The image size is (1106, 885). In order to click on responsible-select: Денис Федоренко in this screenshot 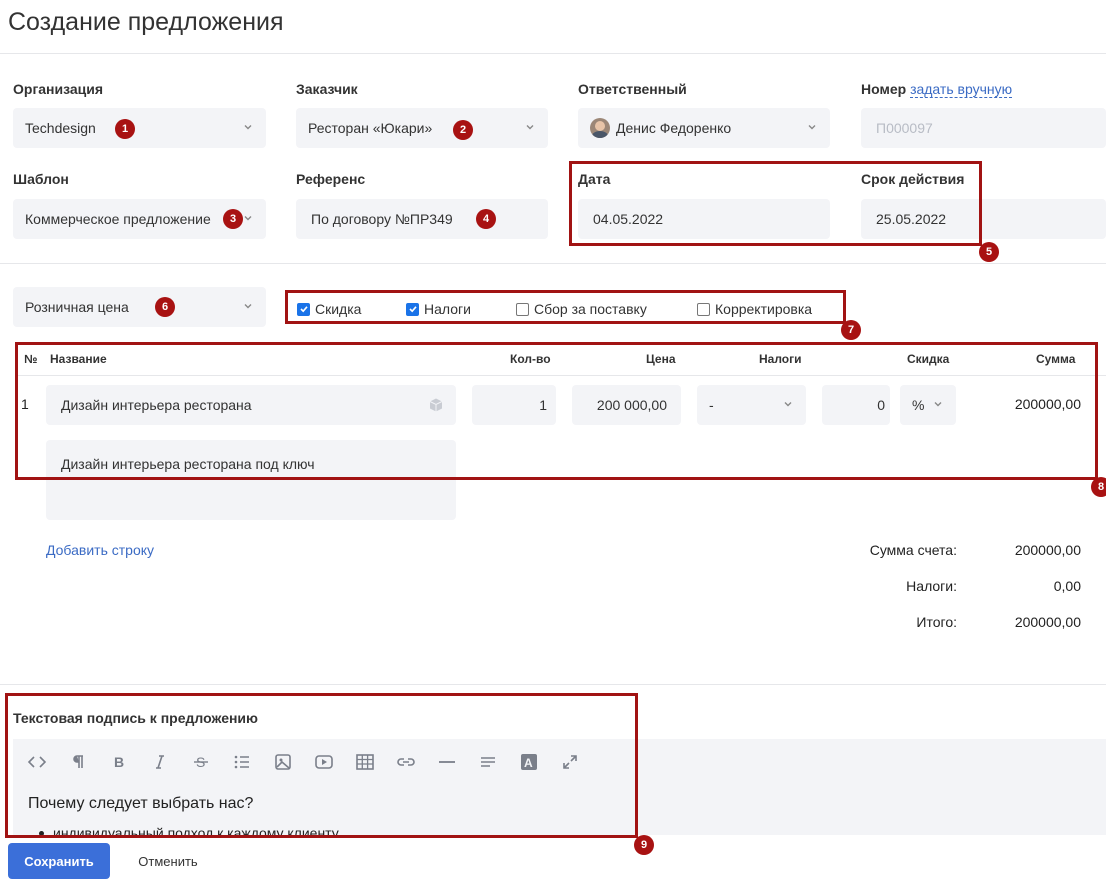, I will do `click(704, 128)`.